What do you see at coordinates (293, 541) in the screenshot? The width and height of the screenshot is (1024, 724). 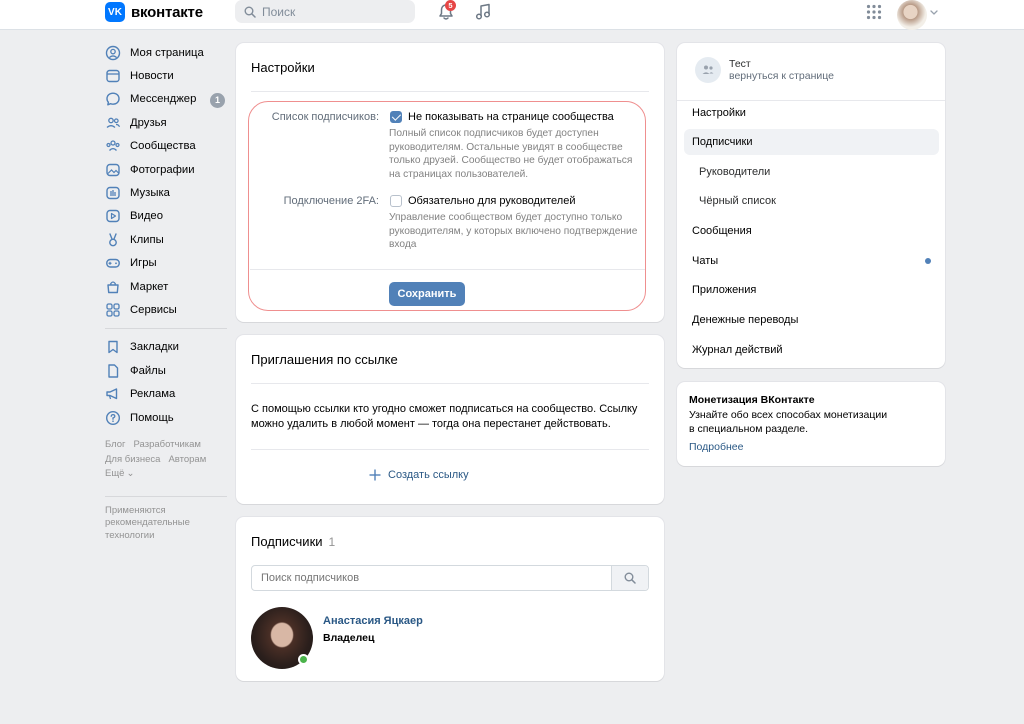 I see `subscribers-header: Подписчики 1` at bounding box center [293, 541].